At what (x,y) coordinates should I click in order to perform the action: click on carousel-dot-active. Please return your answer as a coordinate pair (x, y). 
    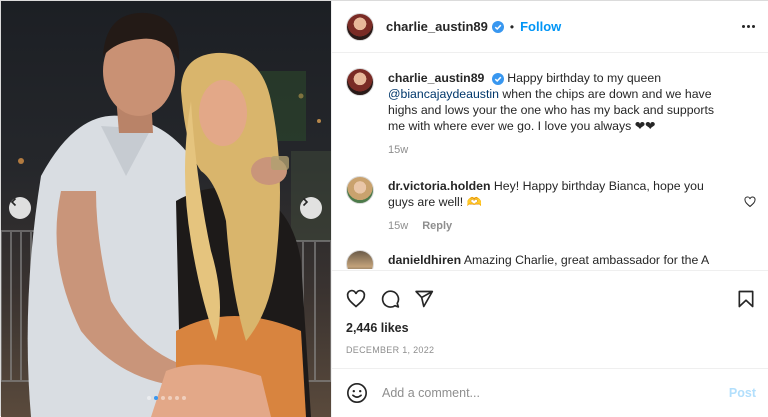
    Looking at the image, I should click on (155, 398).